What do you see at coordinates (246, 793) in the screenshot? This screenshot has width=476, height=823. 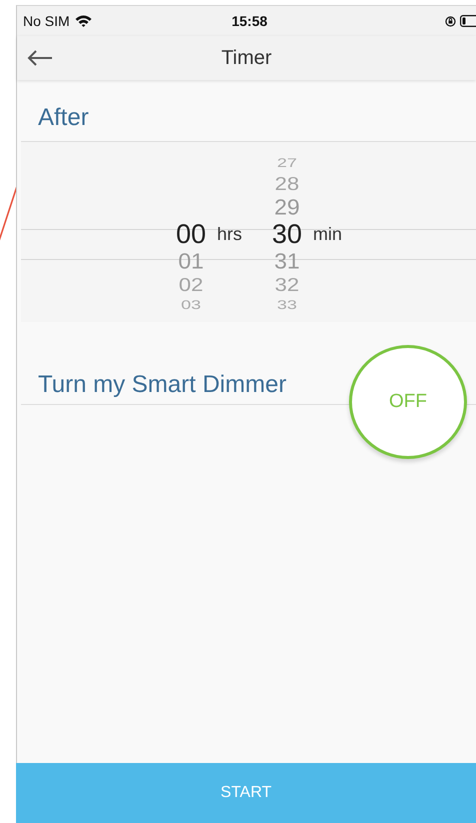 I see `start-button: START` at bounding box center [246, 793].